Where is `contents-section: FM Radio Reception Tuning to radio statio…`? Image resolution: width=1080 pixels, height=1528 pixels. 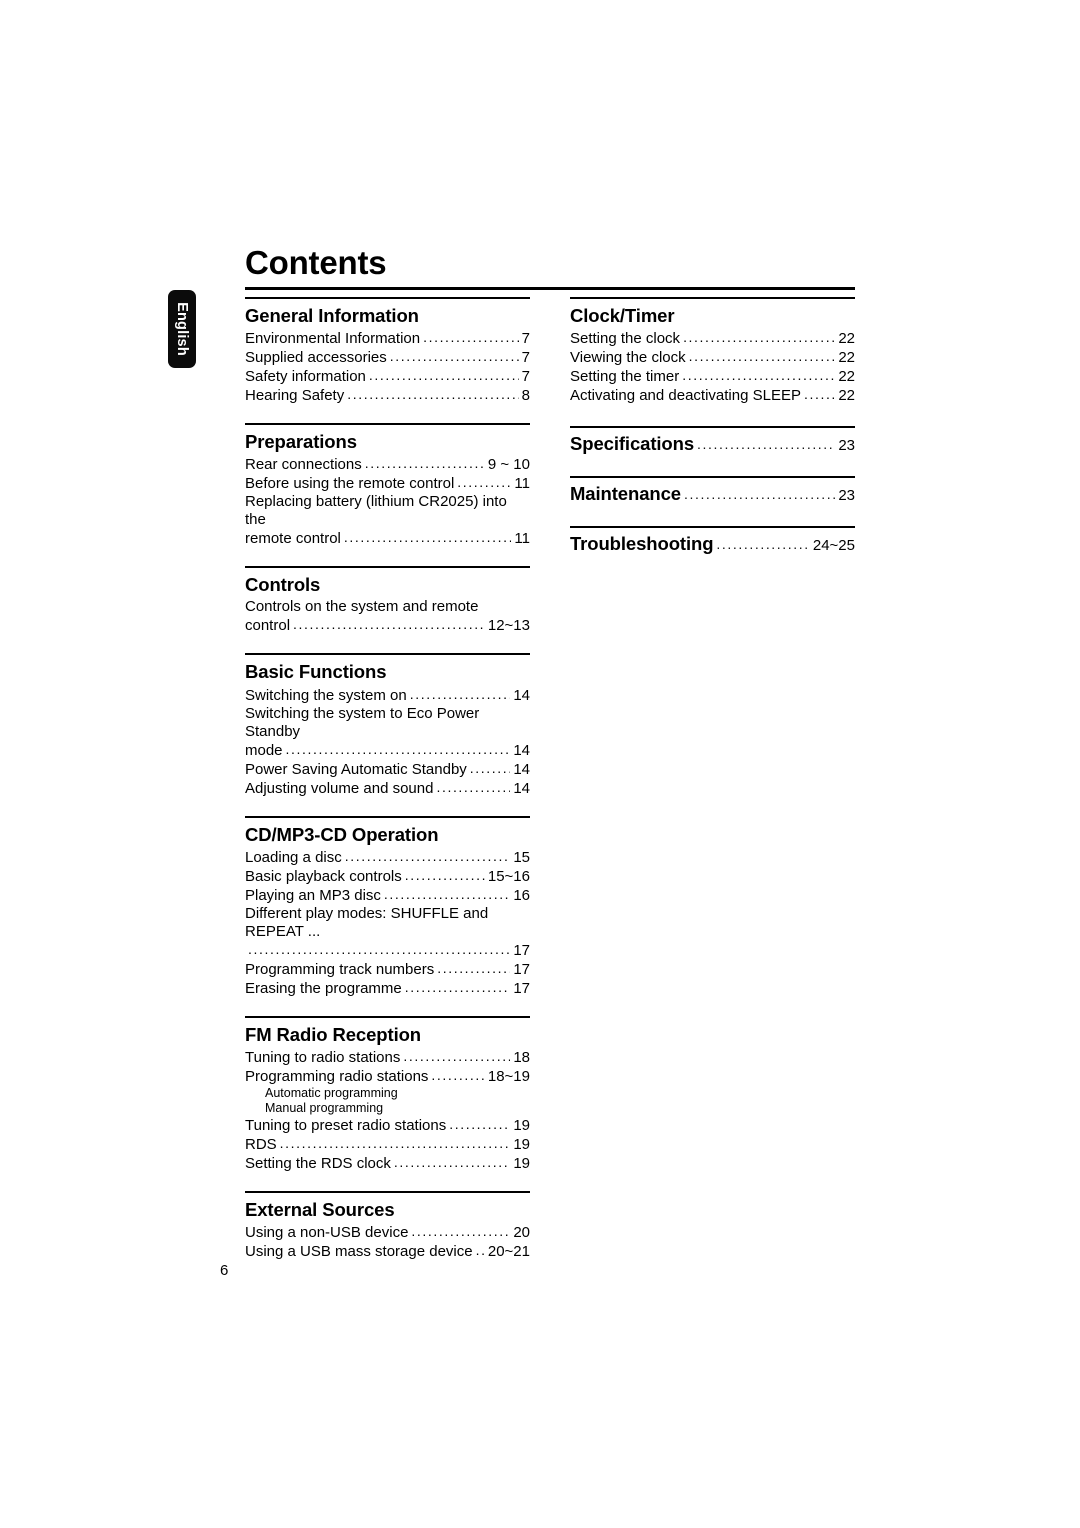 contents-section: FM Radio Reception Tuning to radio statio… is located at coordinates (387, 1094).